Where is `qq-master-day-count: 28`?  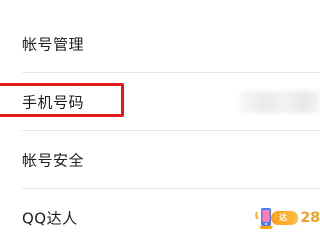
qq-master-day-count: 28 is located at coordinates (310, 218).